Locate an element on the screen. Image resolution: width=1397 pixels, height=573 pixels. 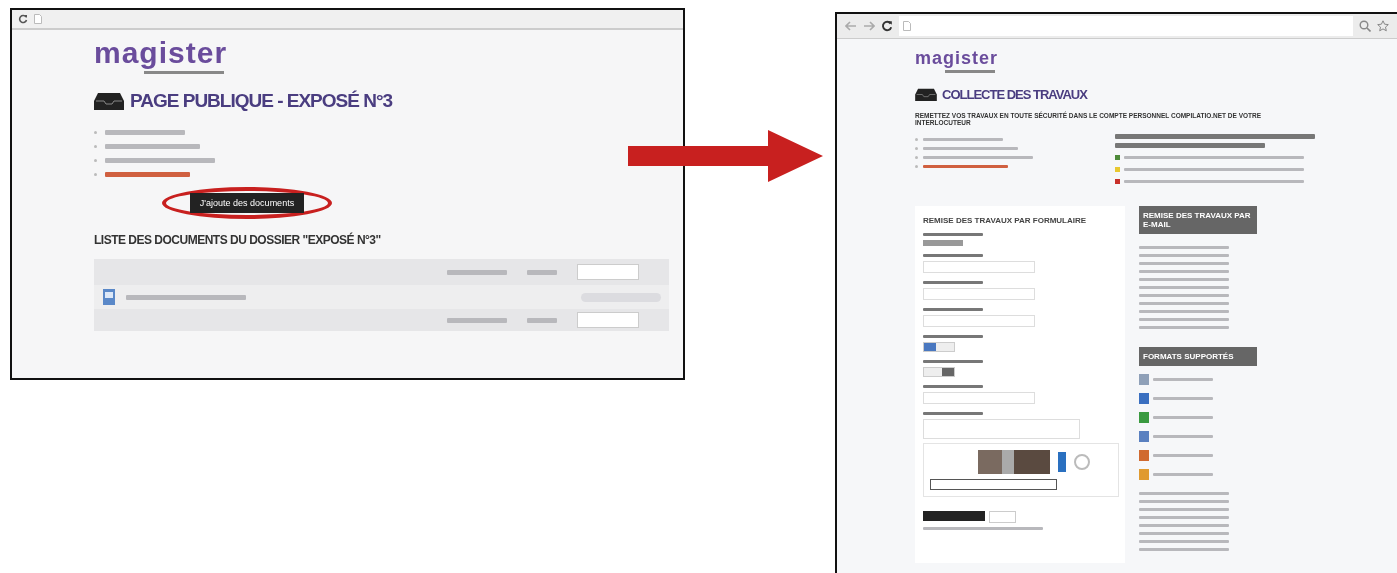
add-documents-button: J'ajoute des documents is located at coordinates (247, 203).